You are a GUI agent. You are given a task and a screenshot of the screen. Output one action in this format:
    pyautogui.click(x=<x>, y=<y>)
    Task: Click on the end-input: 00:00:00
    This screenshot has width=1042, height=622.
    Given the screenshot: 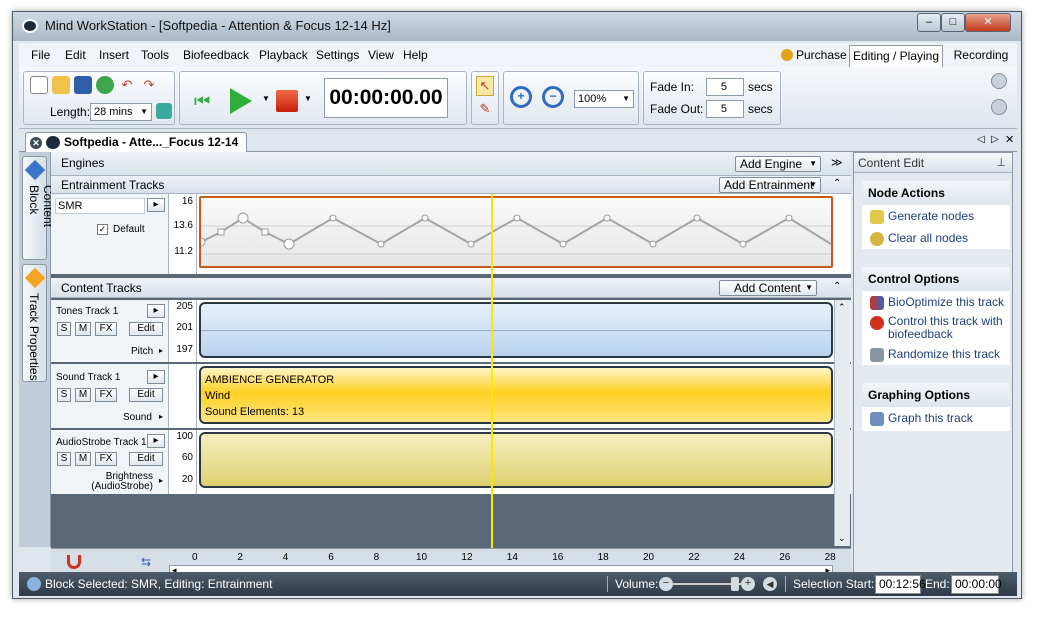 What is the action you would take?
    pyautogui.click(x=976, y=584)
    